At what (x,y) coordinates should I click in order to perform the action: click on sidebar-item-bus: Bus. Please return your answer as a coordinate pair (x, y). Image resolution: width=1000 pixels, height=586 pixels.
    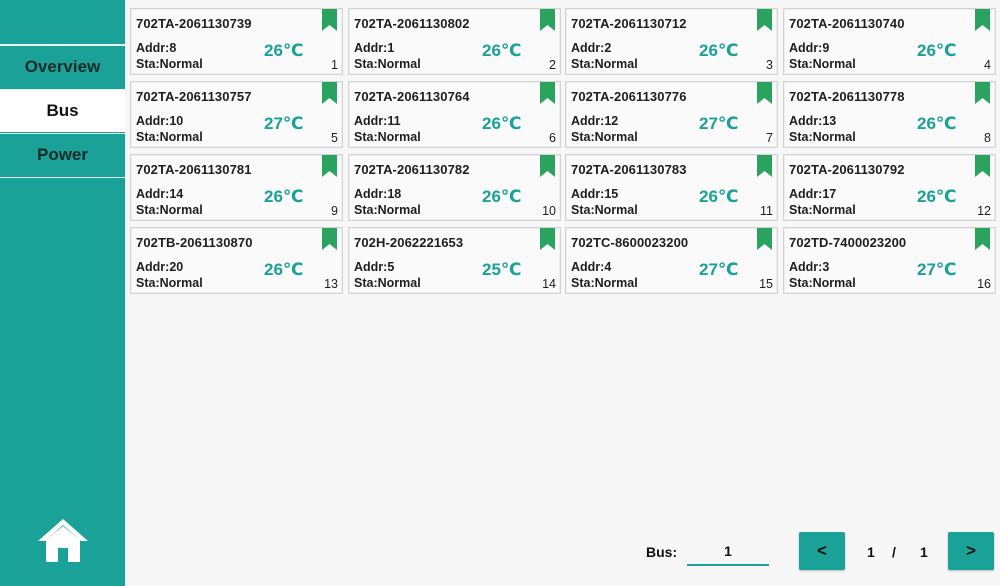
    Looking at the image, I should click on (62, 110).